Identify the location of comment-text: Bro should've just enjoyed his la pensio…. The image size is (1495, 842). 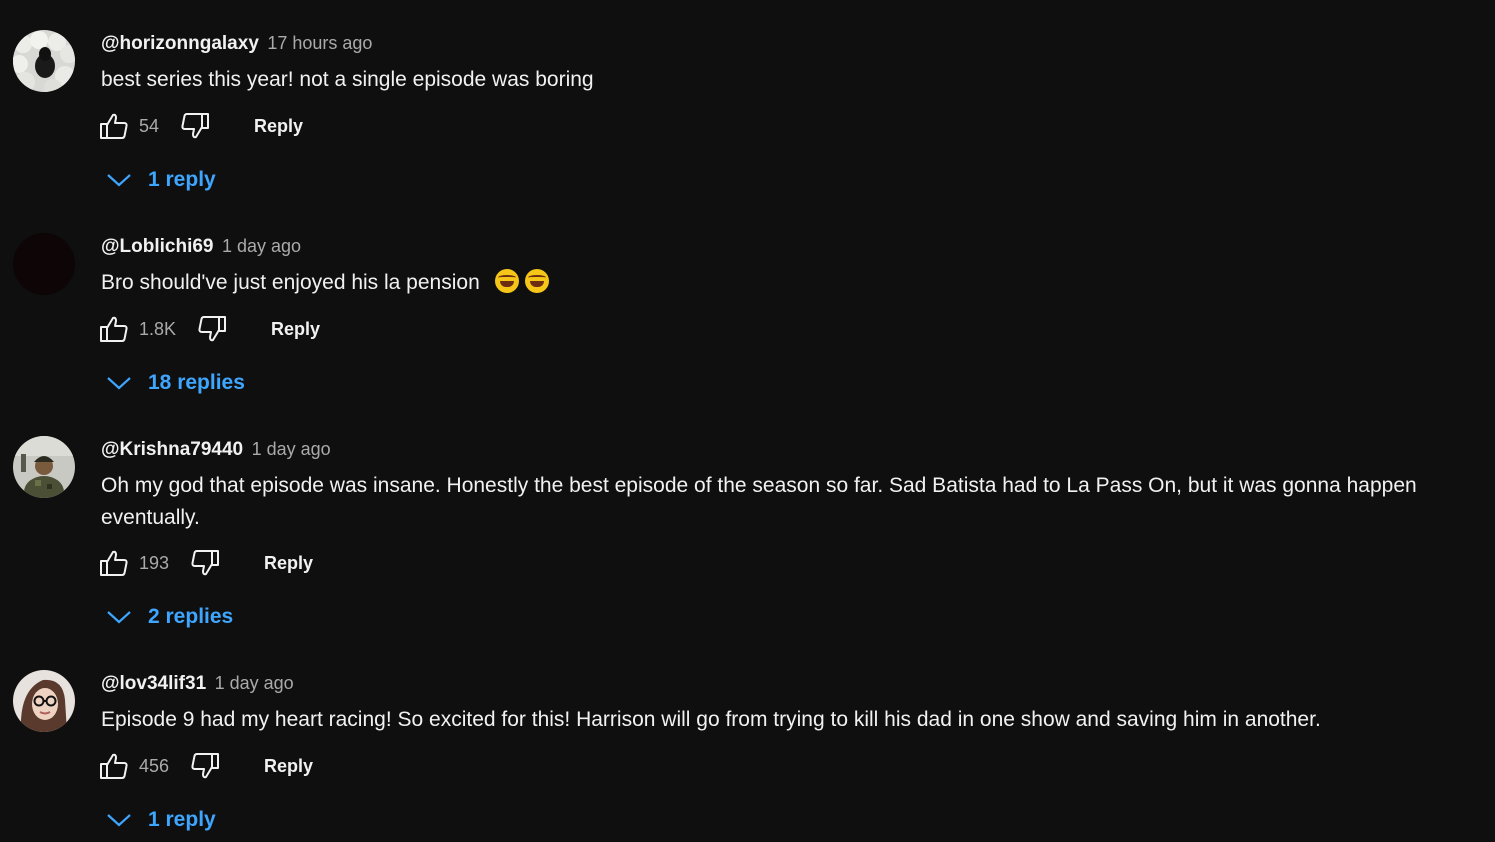
(786, 283).